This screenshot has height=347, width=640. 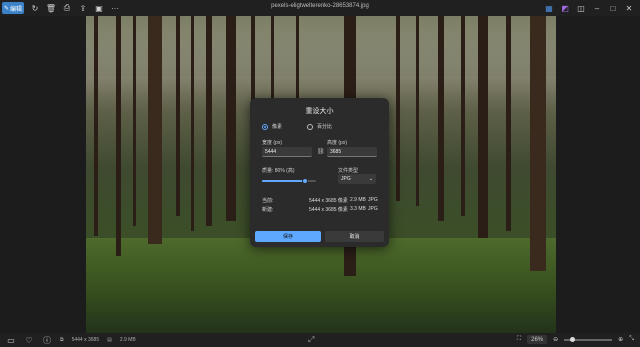 What do you see at coordinates (597, 8) in the screenshot?
I see `minimize-icon: –` at bounding box center [597, 8].